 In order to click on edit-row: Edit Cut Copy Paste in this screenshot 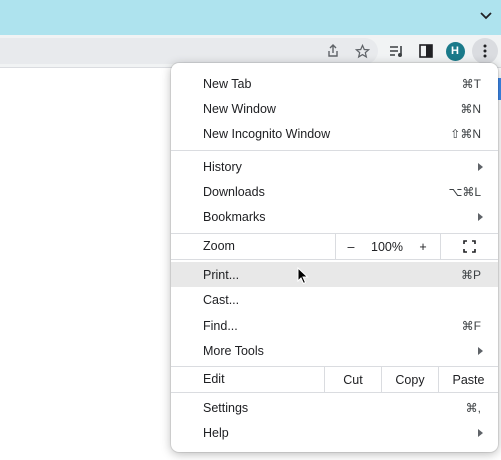, I will do `click(334, 379)`.